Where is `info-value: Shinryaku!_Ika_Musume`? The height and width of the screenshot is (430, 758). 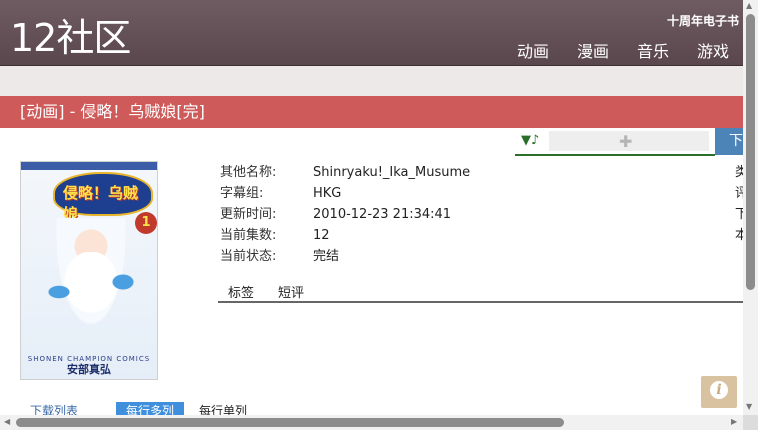 info-value: Shinryaku!_Ika_Musume is located at coordinates (392, 172).